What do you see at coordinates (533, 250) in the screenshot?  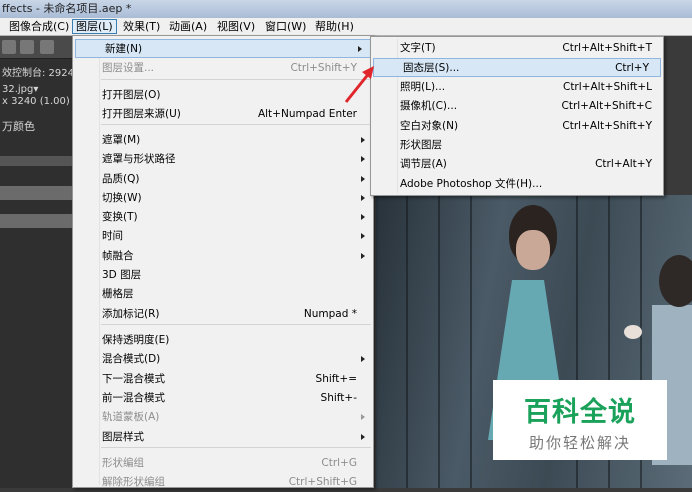 I see `girl-face` at bounding box center [533, 250].